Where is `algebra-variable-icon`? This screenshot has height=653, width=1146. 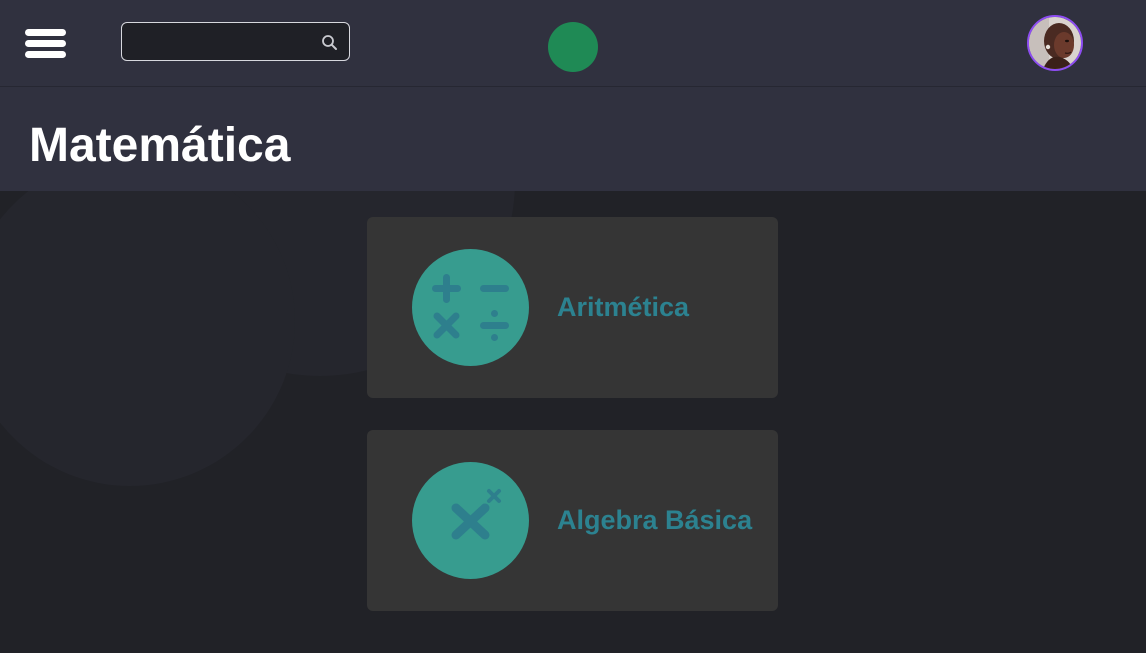
algebra-variable-icon is located at coordinates (470, 520).